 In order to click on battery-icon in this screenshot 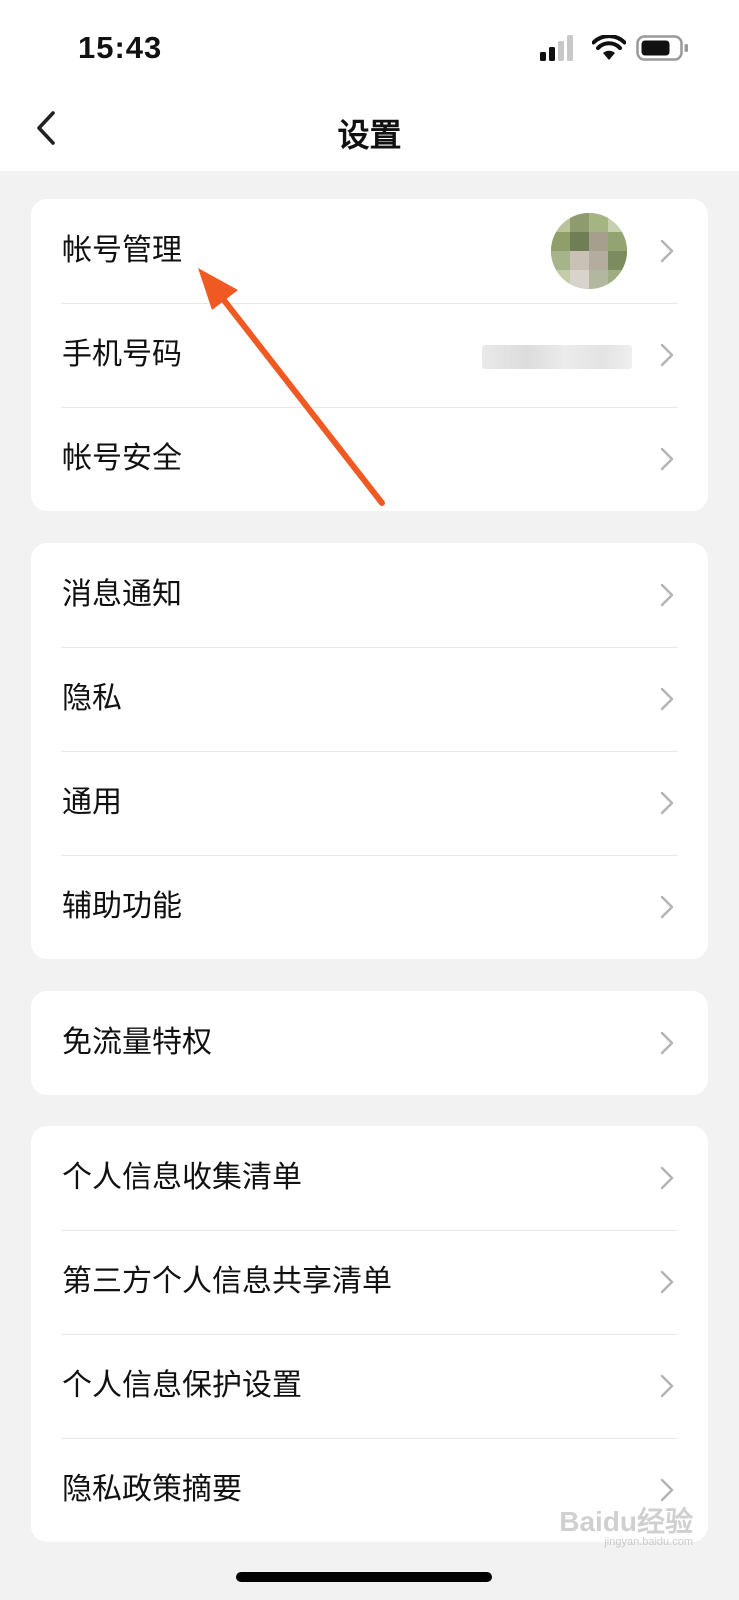, I will do `click(662, 48)`.